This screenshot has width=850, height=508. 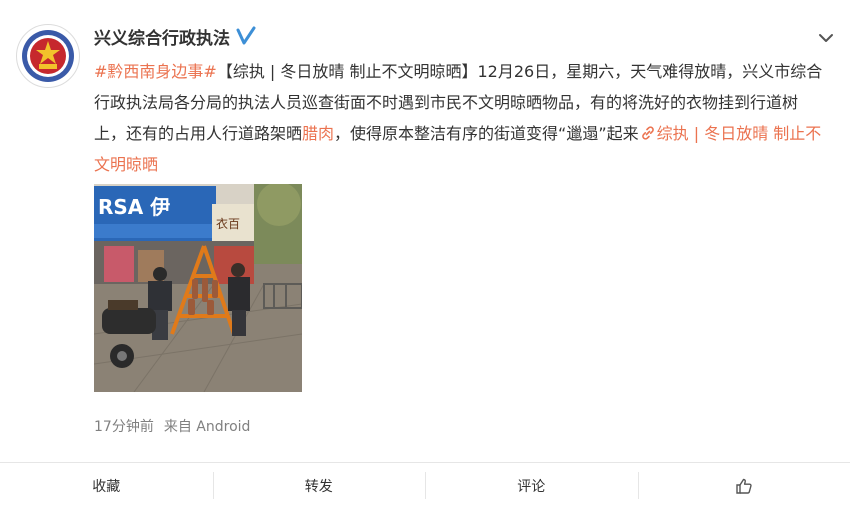 I want to click on shop-sign-text: RSA 伊, so click(x=134, y=207).